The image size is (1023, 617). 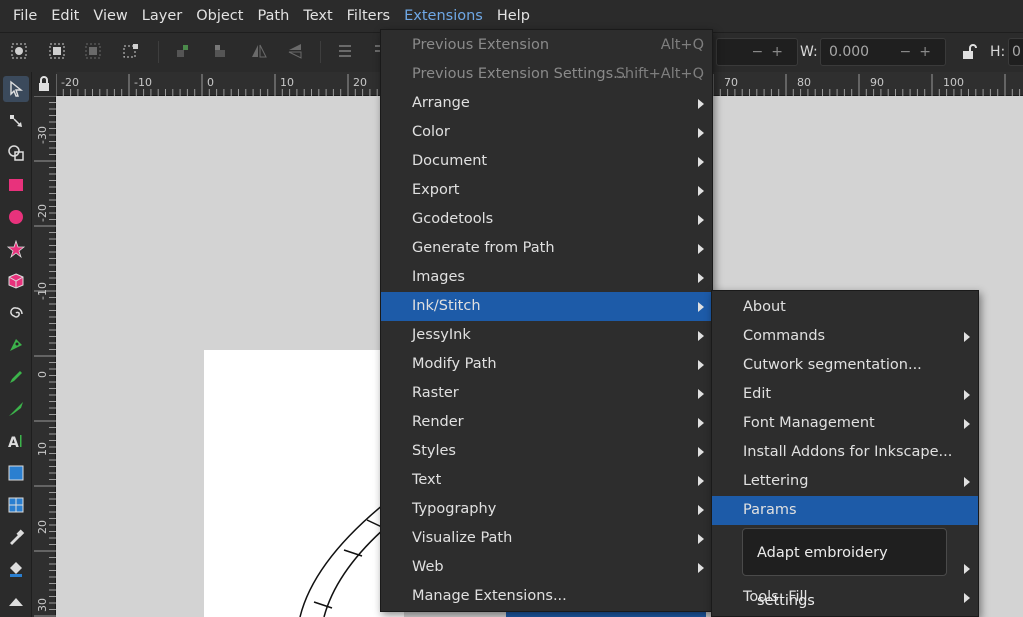 I want to click on menubar-item-text: Text, so click(x=317, y=16).